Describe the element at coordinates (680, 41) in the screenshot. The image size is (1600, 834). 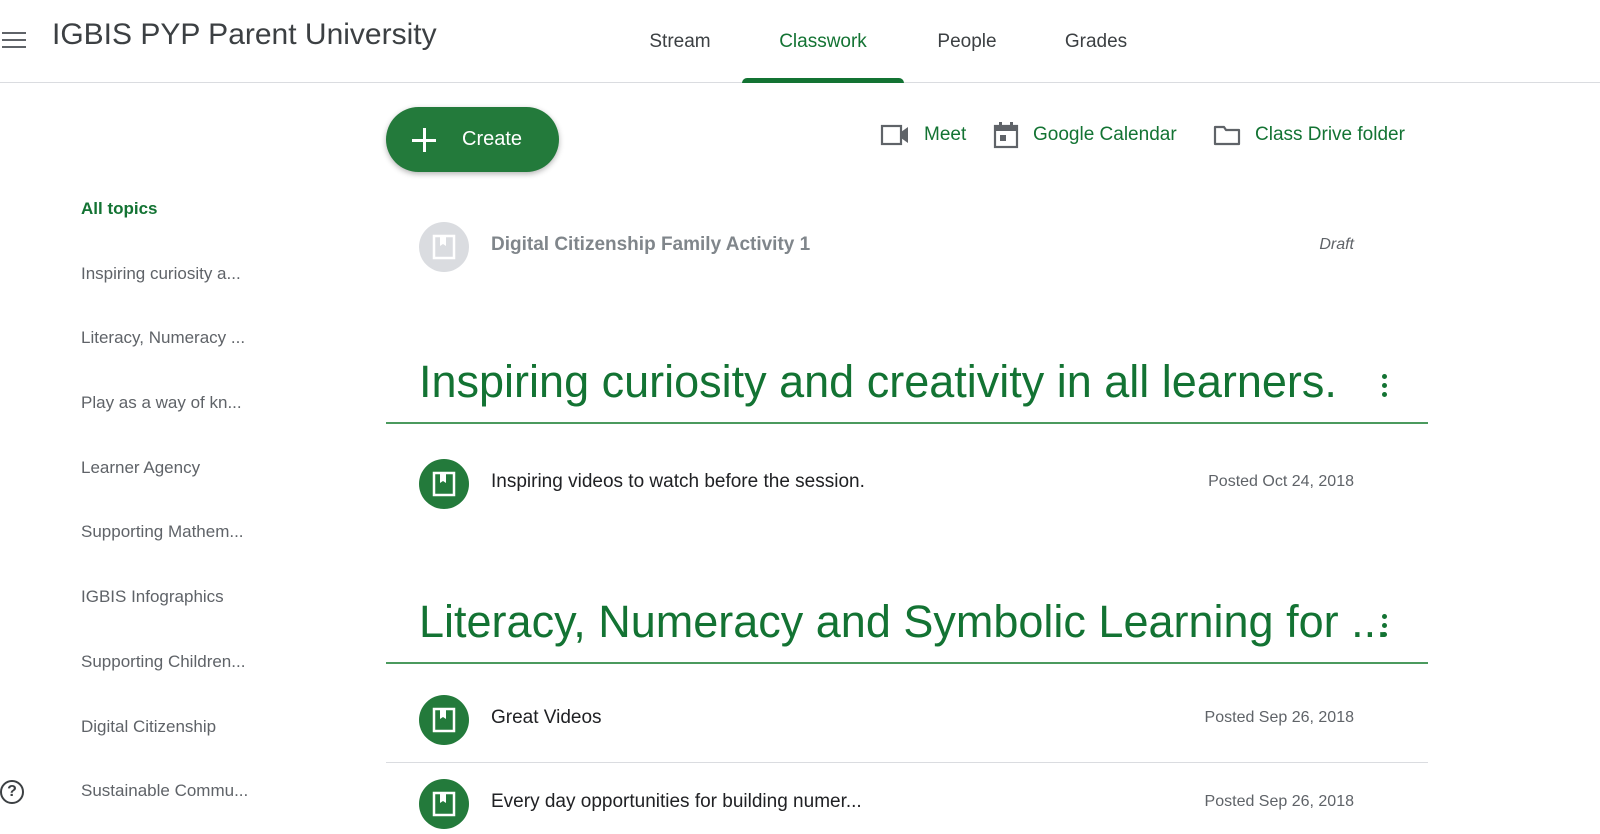
I see `tab-stream: Stream` at that location.